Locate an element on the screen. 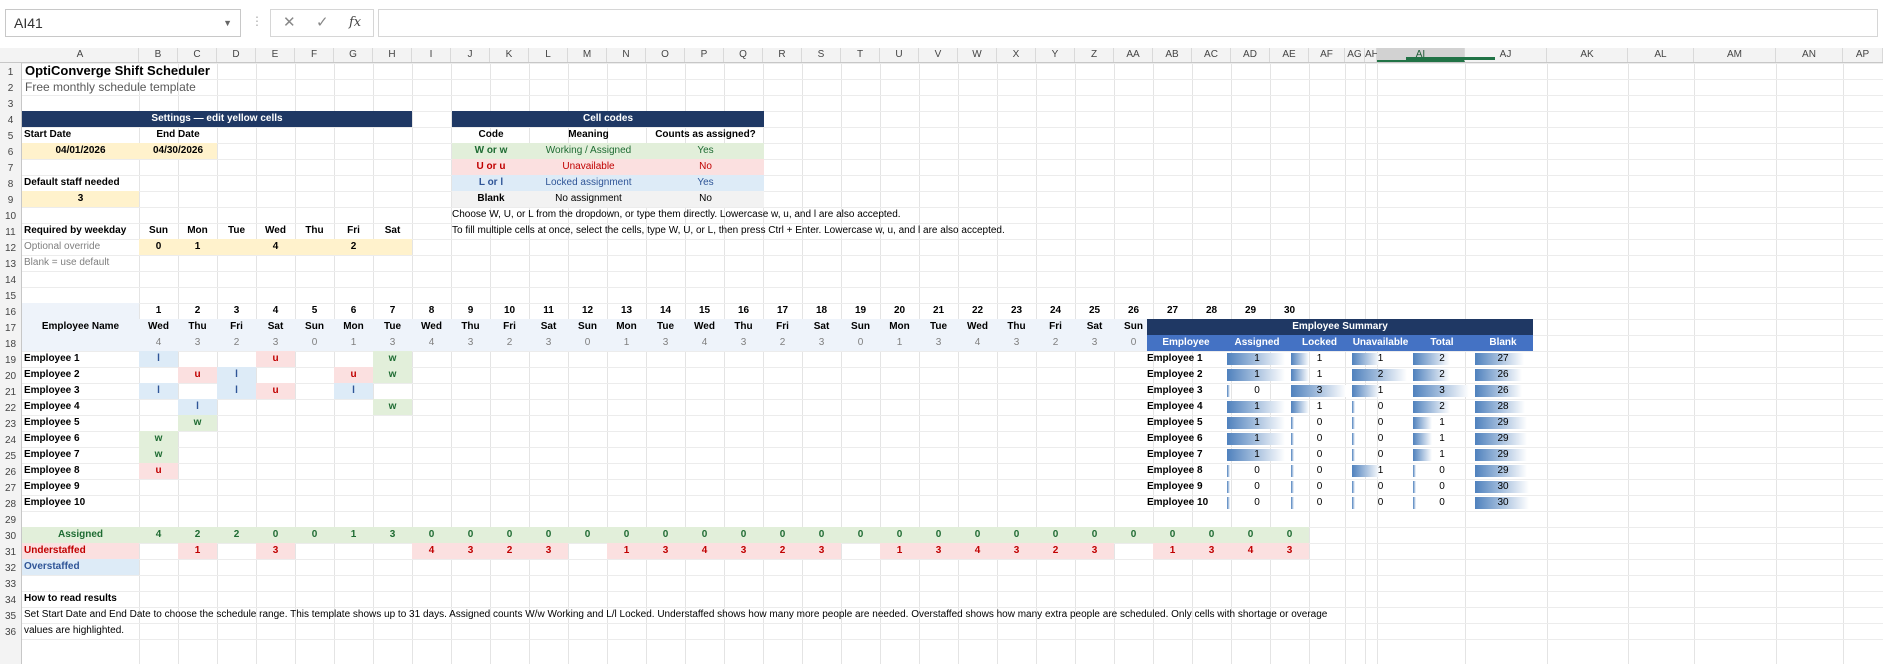  weekday-header-tue: Tue is located at coordinates (236, 231).